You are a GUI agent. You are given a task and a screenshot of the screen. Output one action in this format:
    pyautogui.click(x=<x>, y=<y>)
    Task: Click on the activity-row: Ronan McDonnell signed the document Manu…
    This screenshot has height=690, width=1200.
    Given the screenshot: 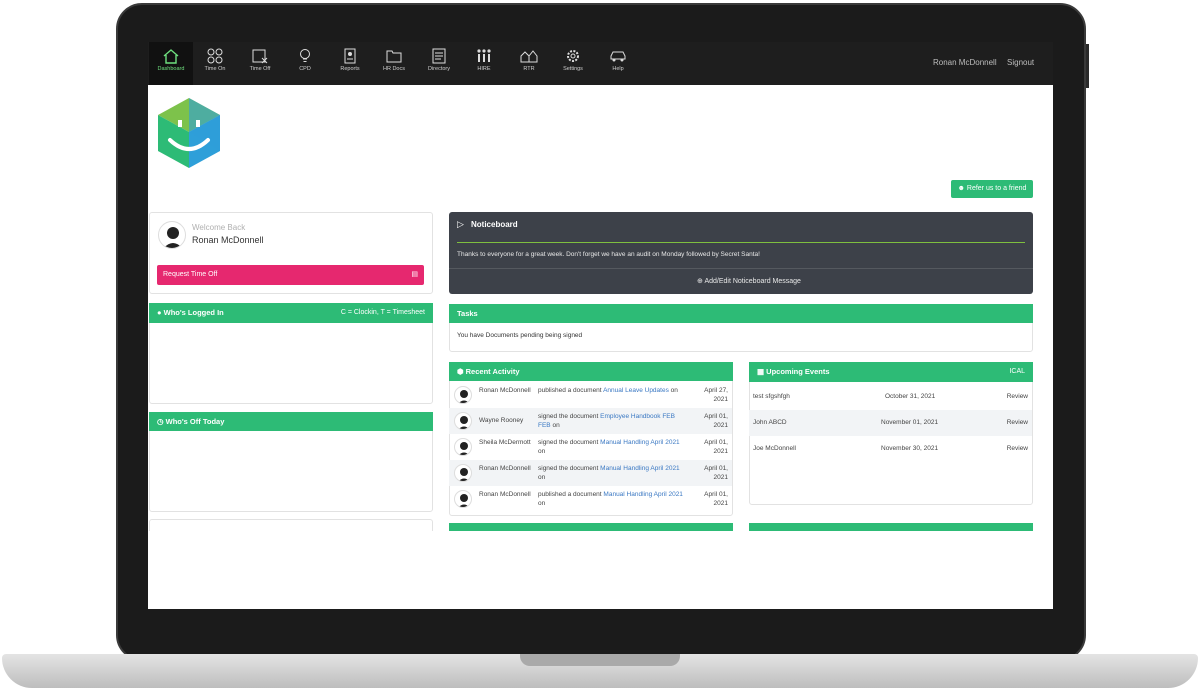 What is the action you would take?
    pyautogui.click(x=590, y=473)
    